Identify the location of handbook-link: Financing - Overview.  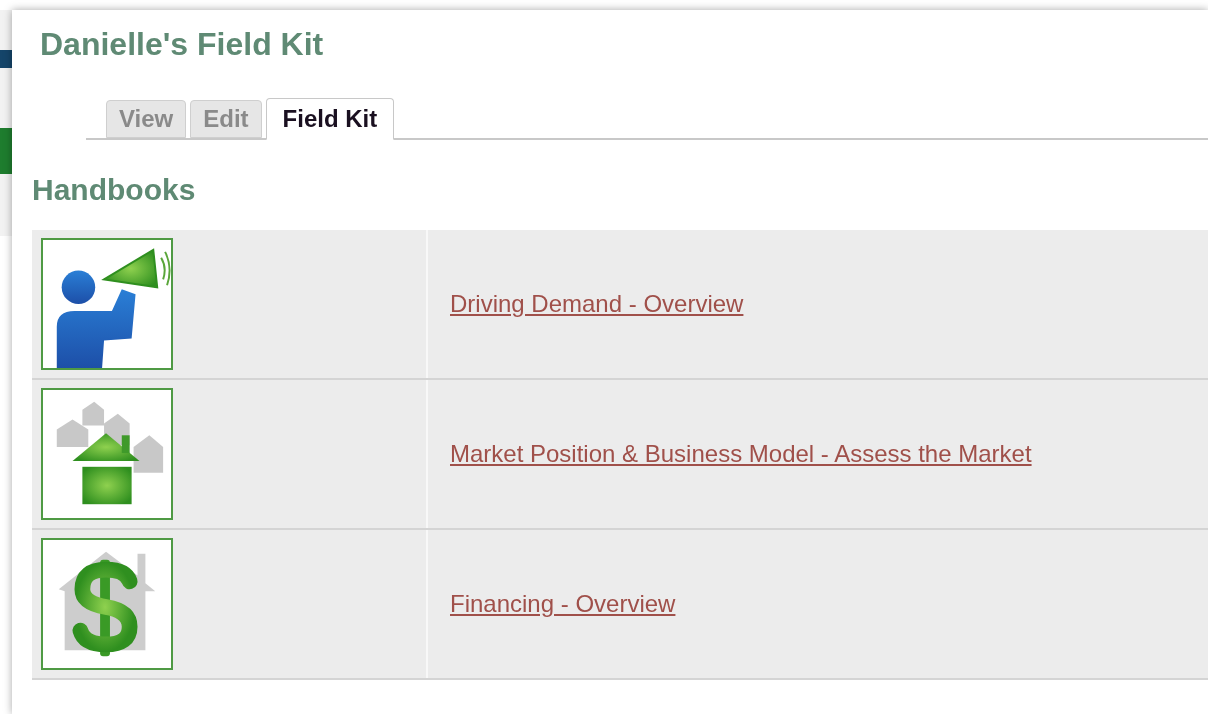
(563, 604).